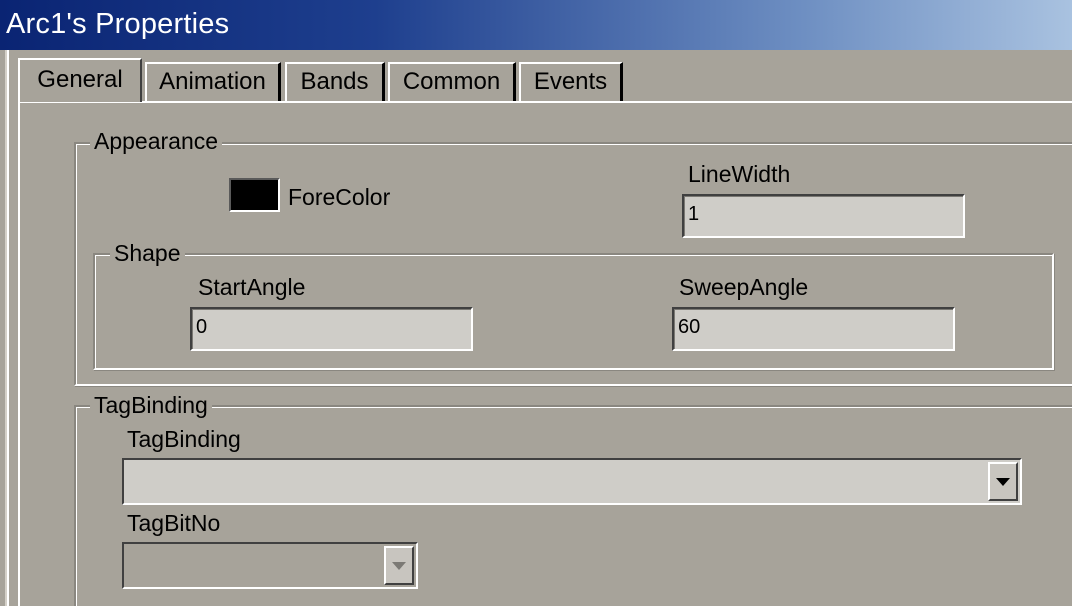  I want to click on startangle-label: StartAngle, so click(252, 287).